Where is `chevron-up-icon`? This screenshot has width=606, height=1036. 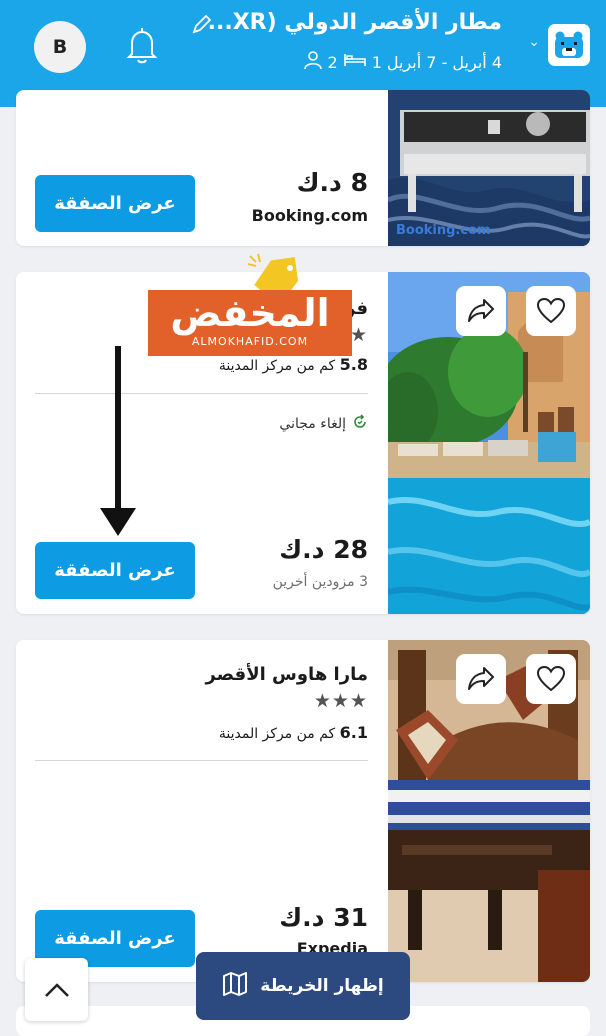
chevron-up-icon is located at coordinates (56, 989).